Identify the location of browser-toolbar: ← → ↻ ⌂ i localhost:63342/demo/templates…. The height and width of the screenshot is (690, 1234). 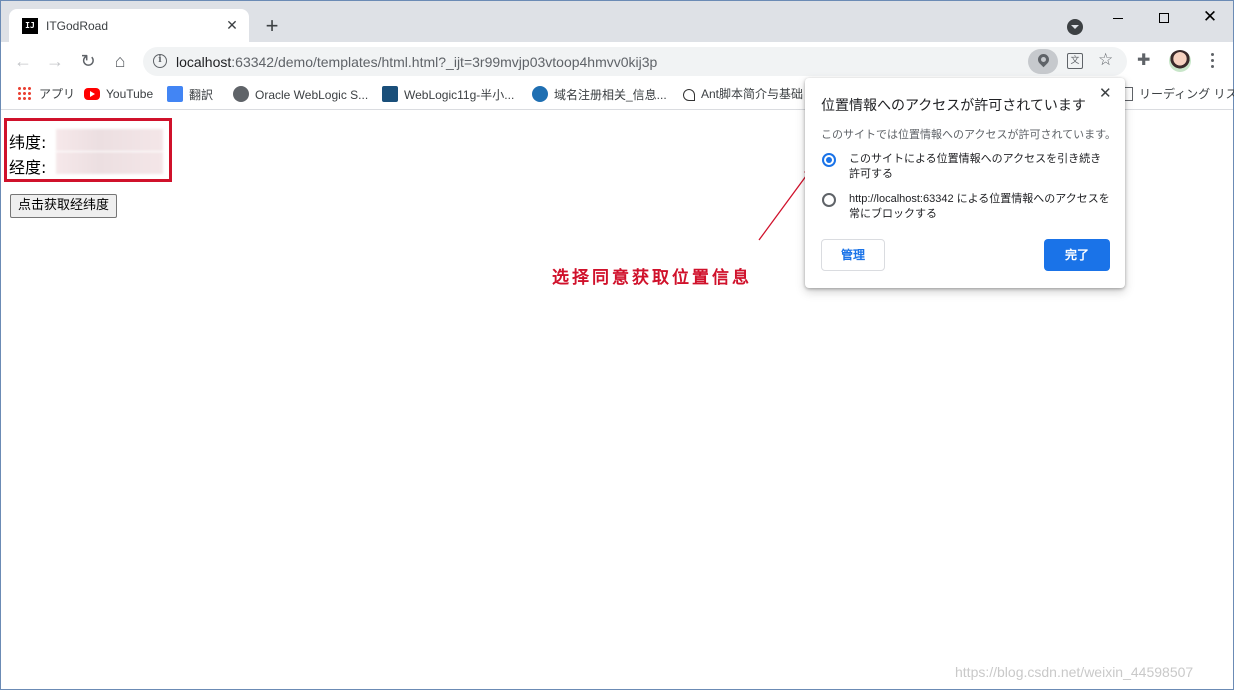
(617, 61).